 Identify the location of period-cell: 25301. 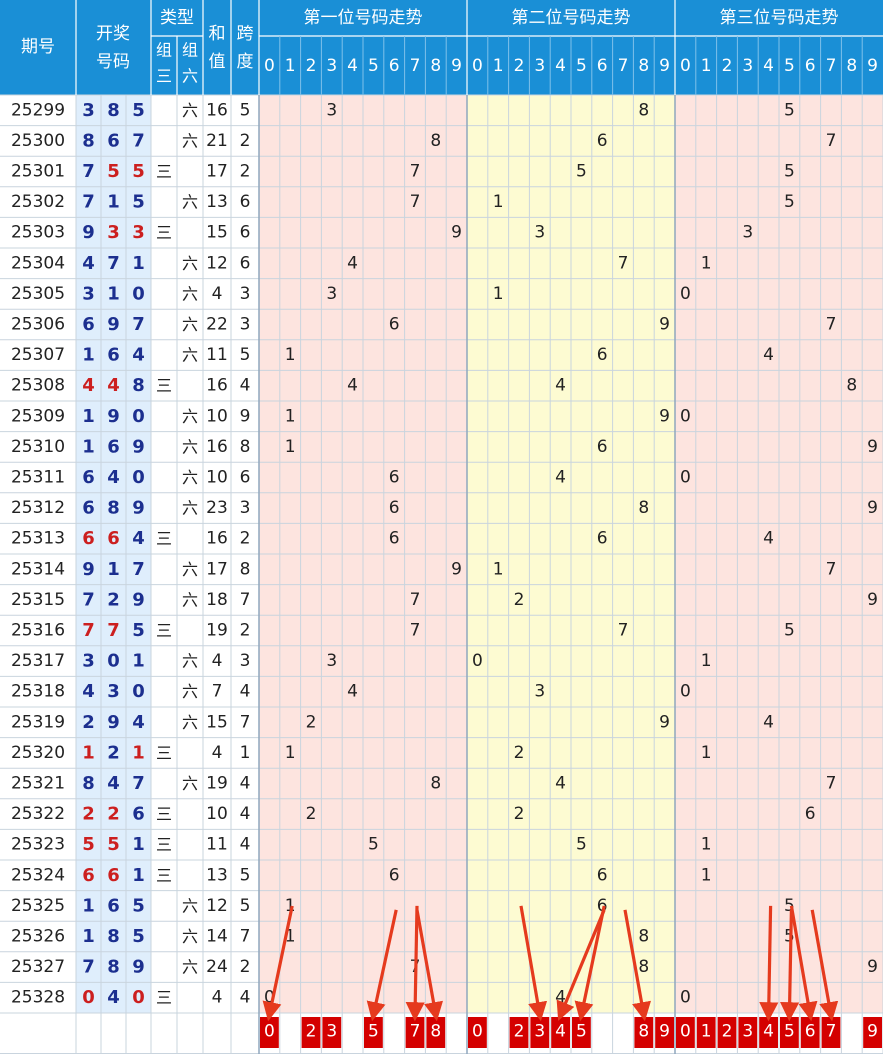
(38, 172).